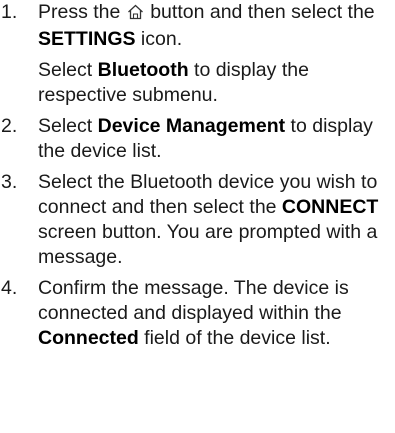  I want to click on step-number: 2., so click(9, 126).